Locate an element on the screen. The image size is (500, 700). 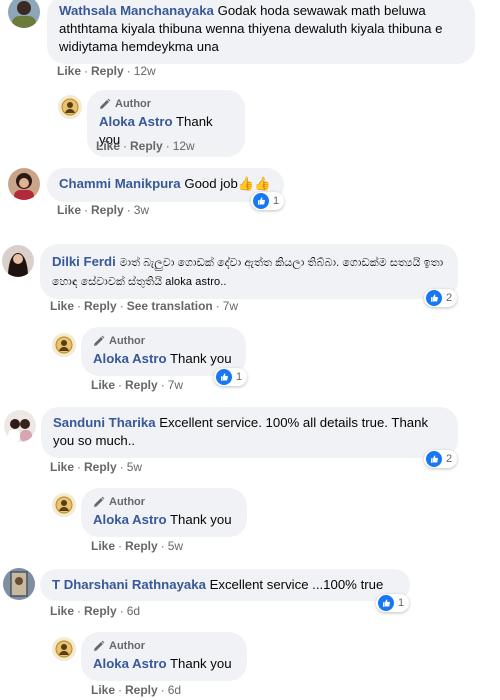
comment-bubble: Chammi Manikpura Good job👍👍 is located at coordinates (165, 185).